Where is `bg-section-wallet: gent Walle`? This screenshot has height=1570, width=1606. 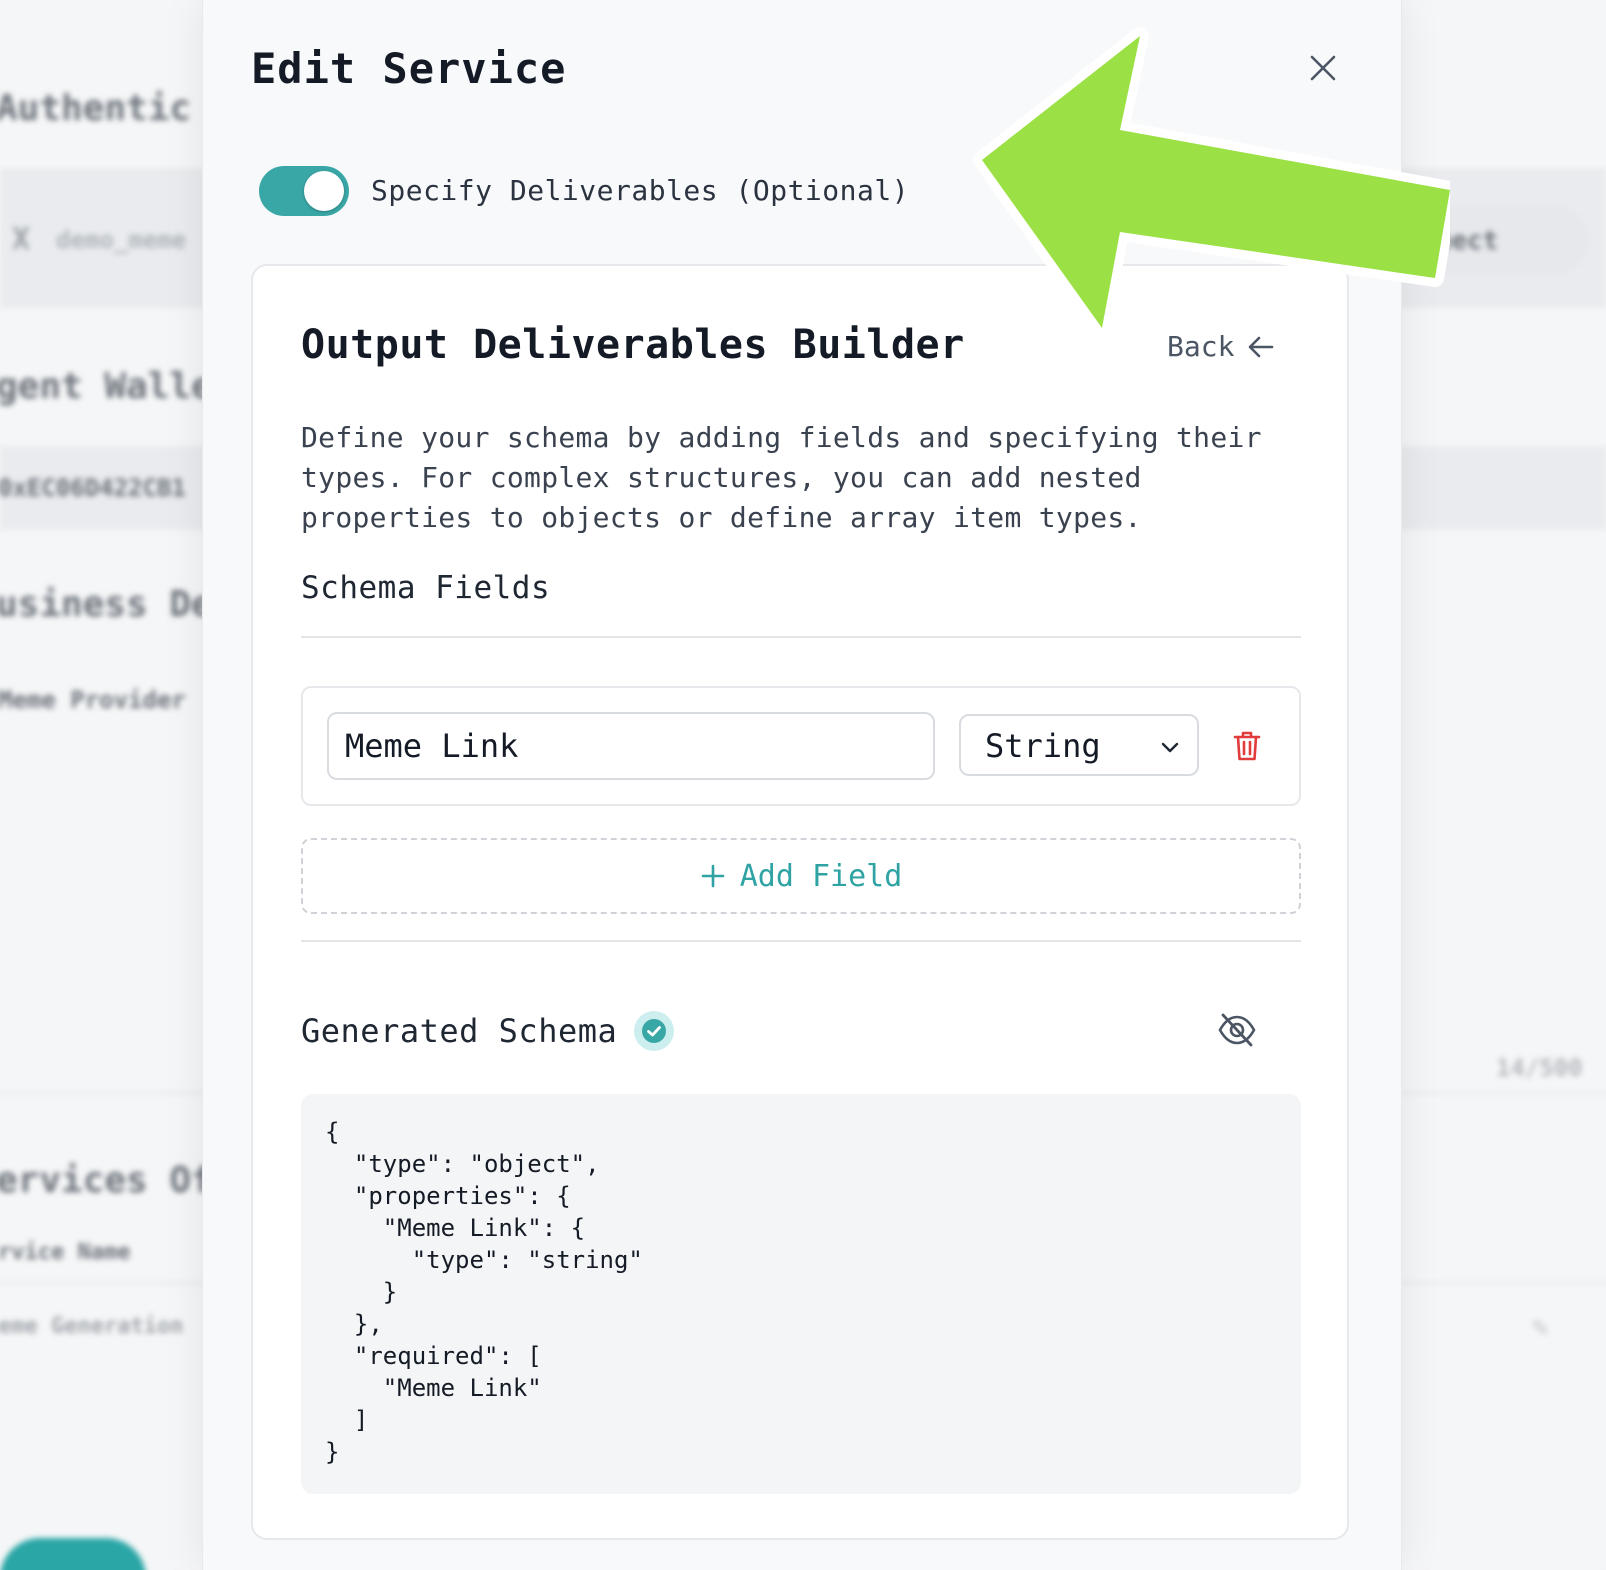 bg-section-wallet: gent Walle is located at coordinates (106, 386).